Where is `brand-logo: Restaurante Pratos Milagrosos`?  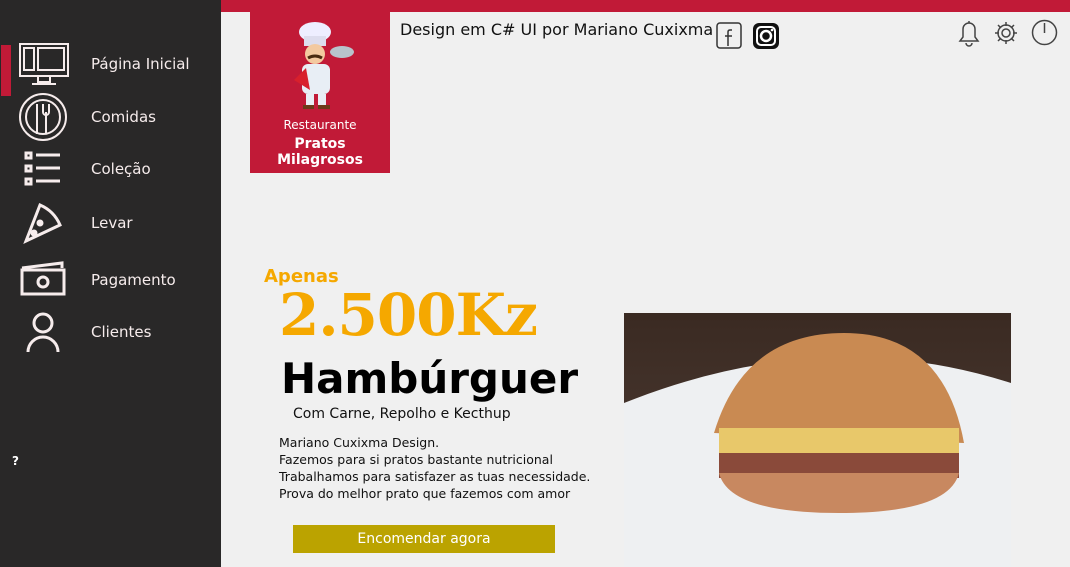
brand-logo: Restaurante Pratos Milagrosos is located at coordinates (320, 92).